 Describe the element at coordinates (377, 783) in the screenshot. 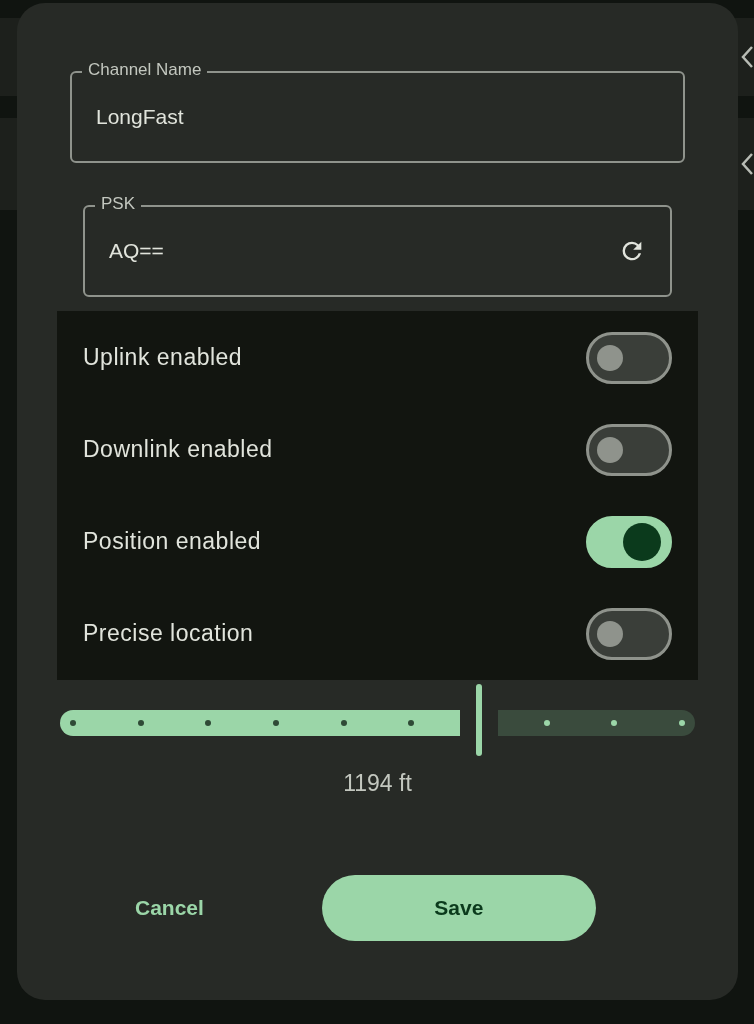

I see `precision-reading: 1194 ft` at that location.